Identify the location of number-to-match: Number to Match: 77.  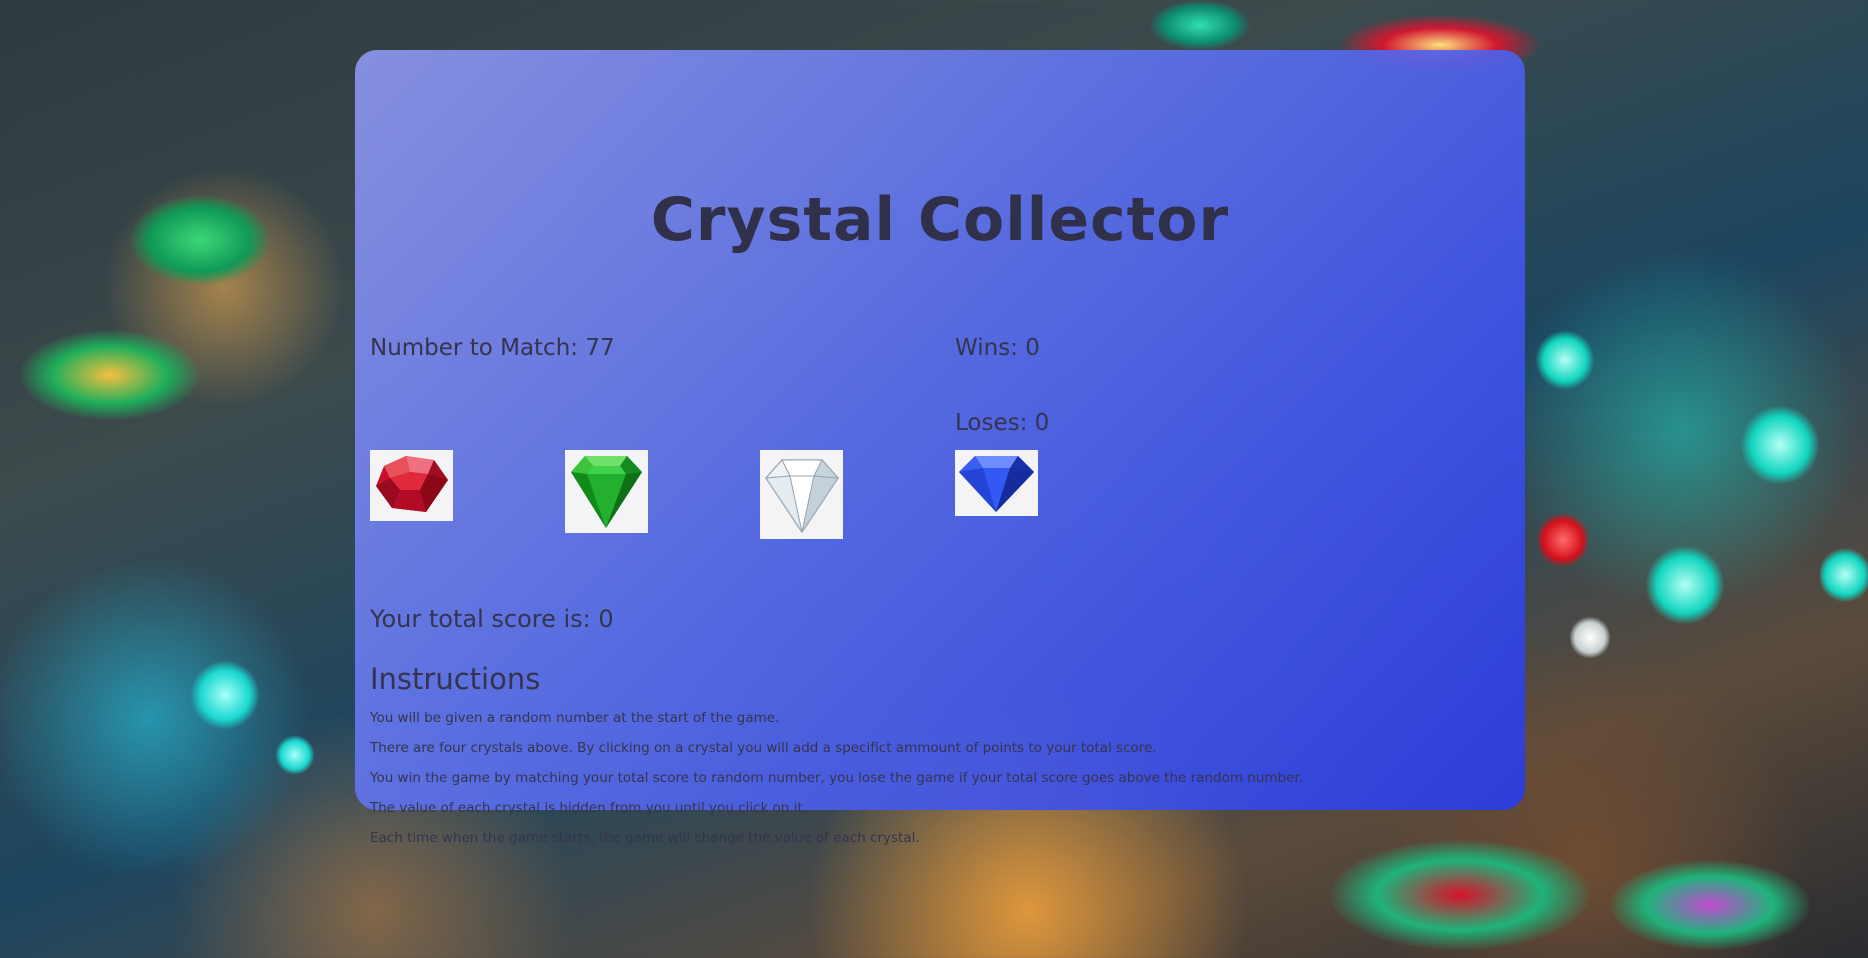
(492, 348).